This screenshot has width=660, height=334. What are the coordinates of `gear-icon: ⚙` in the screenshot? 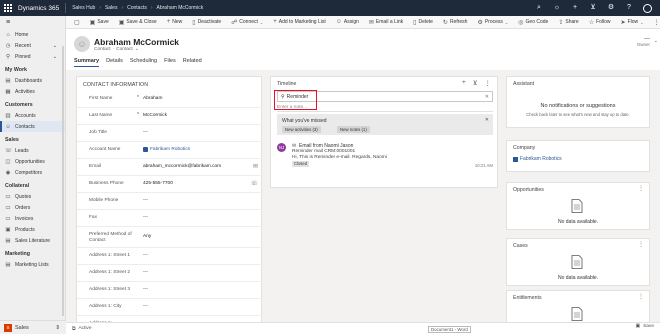 It's located at (611, 8).